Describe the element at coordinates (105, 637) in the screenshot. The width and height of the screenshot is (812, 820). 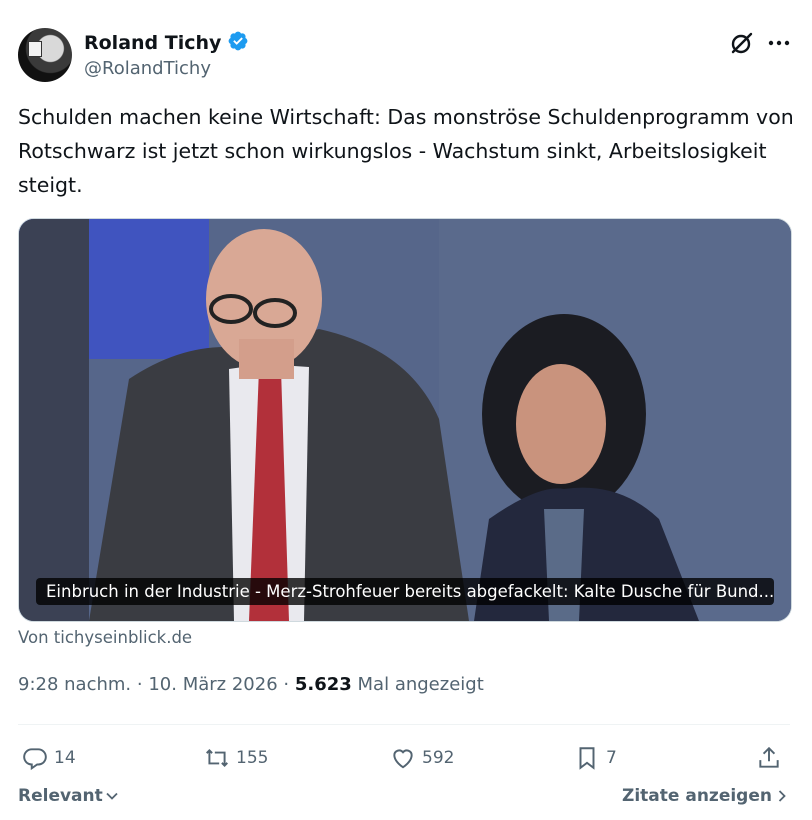
I see `link-source: Von tichyseinblick.de` at that location.